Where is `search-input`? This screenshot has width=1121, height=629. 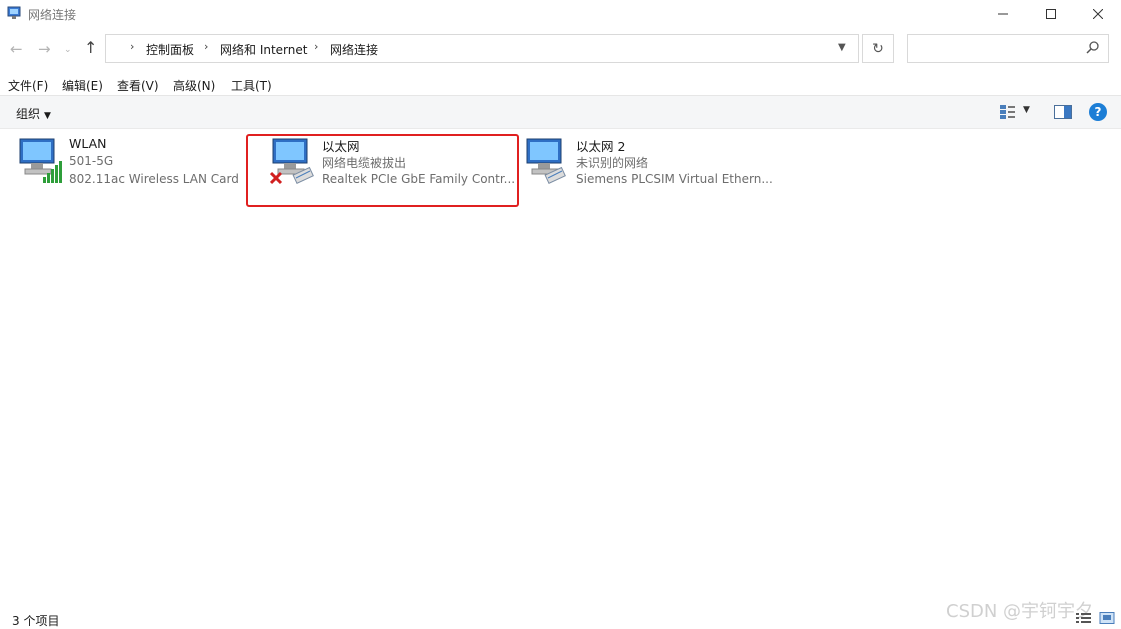 search-input is located at coordinates (1008, 48).